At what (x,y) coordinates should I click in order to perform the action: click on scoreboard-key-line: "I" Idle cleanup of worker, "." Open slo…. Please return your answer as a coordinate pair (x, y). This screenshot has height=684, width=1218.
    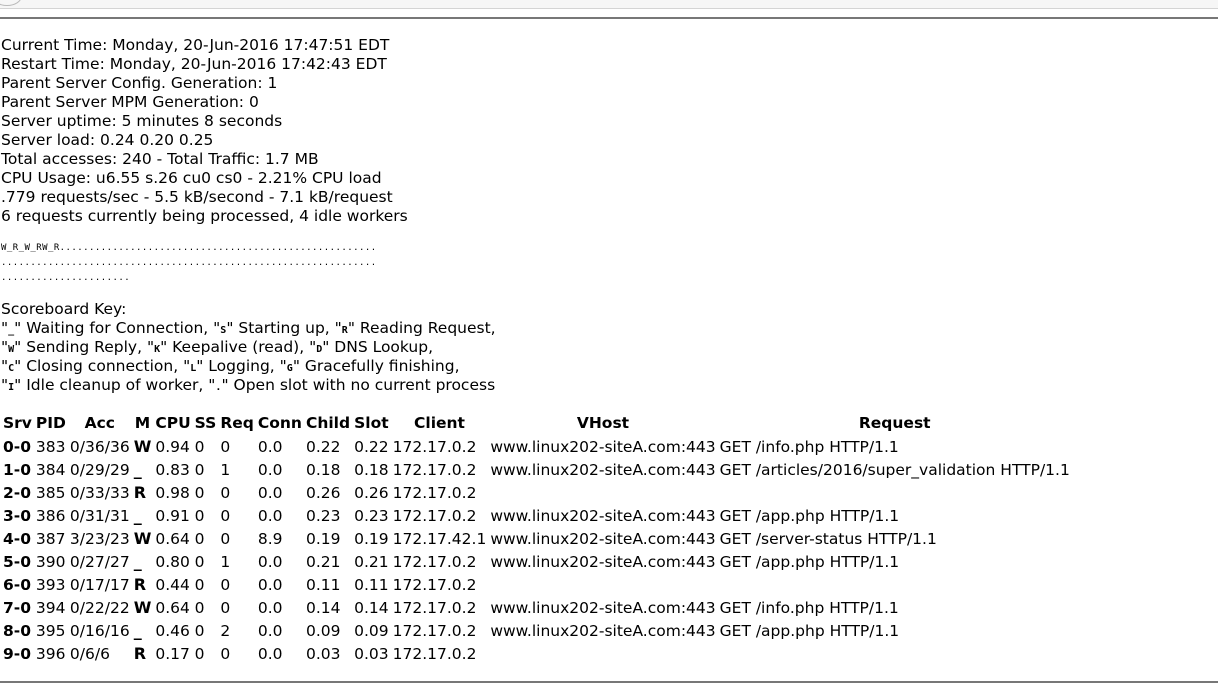
    Looking at the image, I should click on (248, 385).